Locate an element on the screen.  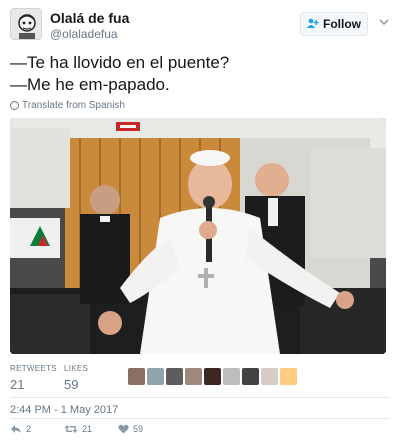
likers-avatars is located at coordinates (212, 376).